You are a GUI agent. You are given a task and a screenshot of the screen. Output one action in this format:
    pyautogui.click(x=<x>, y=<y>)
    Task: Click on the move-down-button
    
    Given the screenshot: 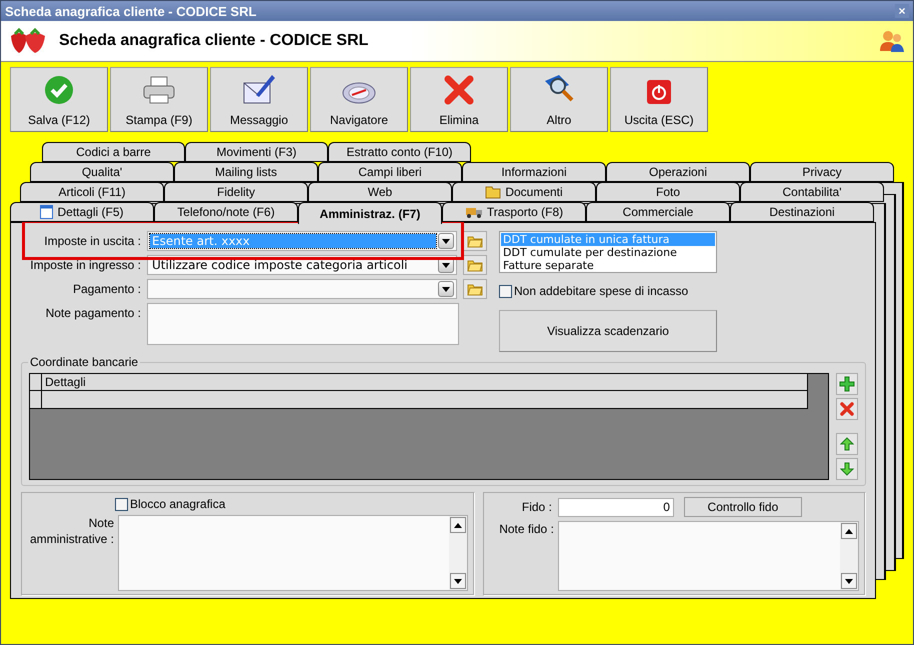 What is the action you would take?
    pyautogui.click(x=847, y=469)
    